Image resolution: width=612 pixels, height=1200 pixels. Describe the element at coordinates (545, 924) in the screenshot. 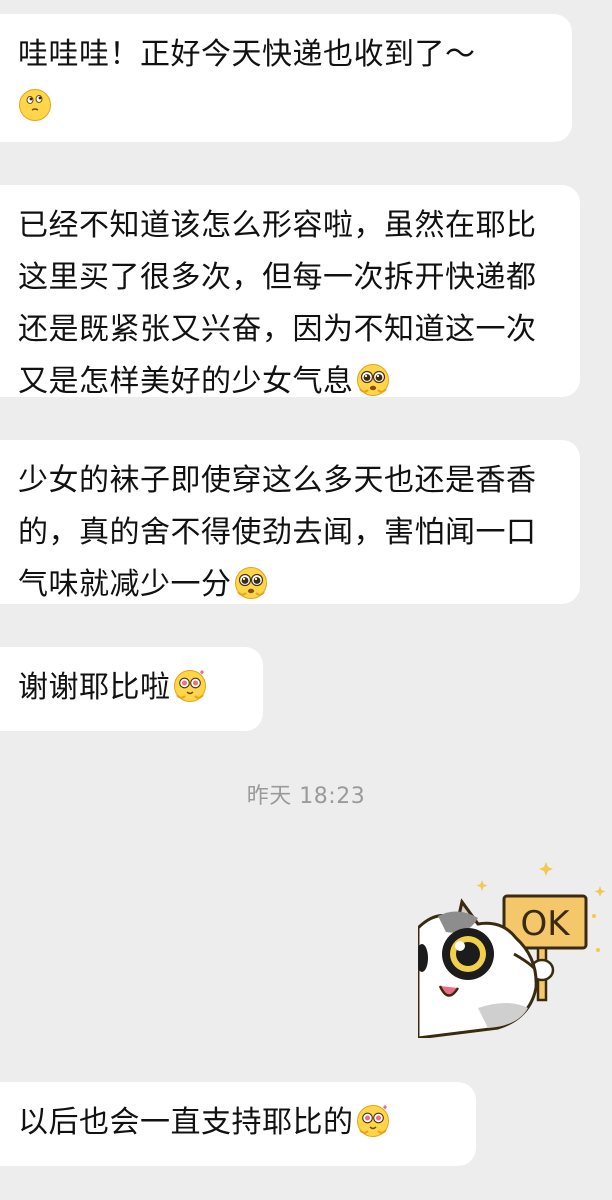

I see `sticker-sign-text: OK` at that location.